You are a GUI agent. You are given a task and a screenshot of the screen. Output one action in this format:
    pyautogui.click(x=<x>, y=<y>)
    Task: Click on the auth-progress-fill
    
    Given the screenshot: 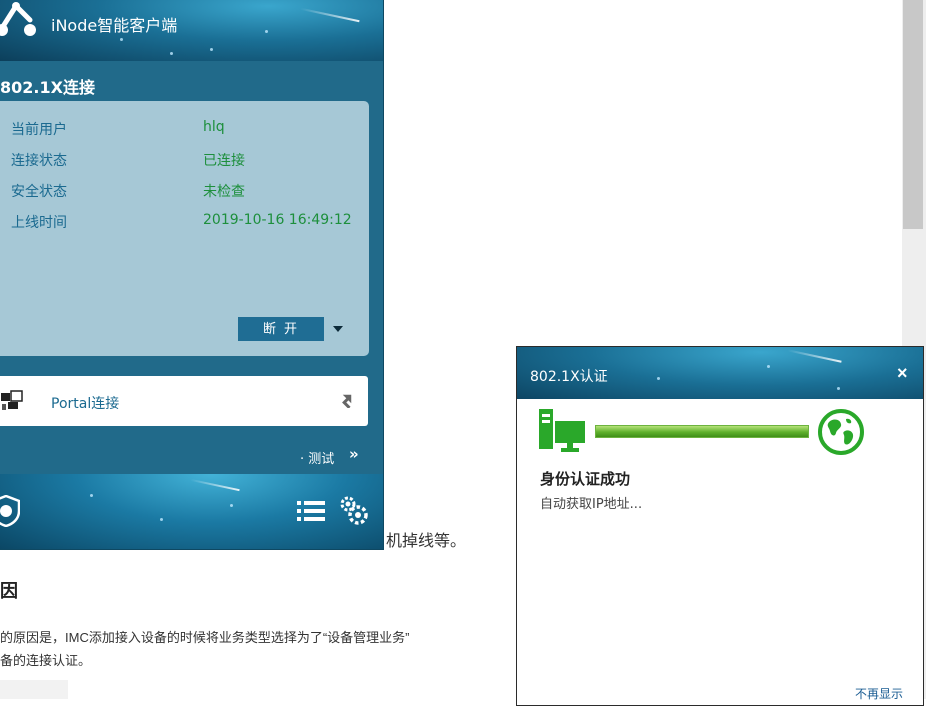 What is the action you would take?
    pyautogui.click(x=702, y=431)
    